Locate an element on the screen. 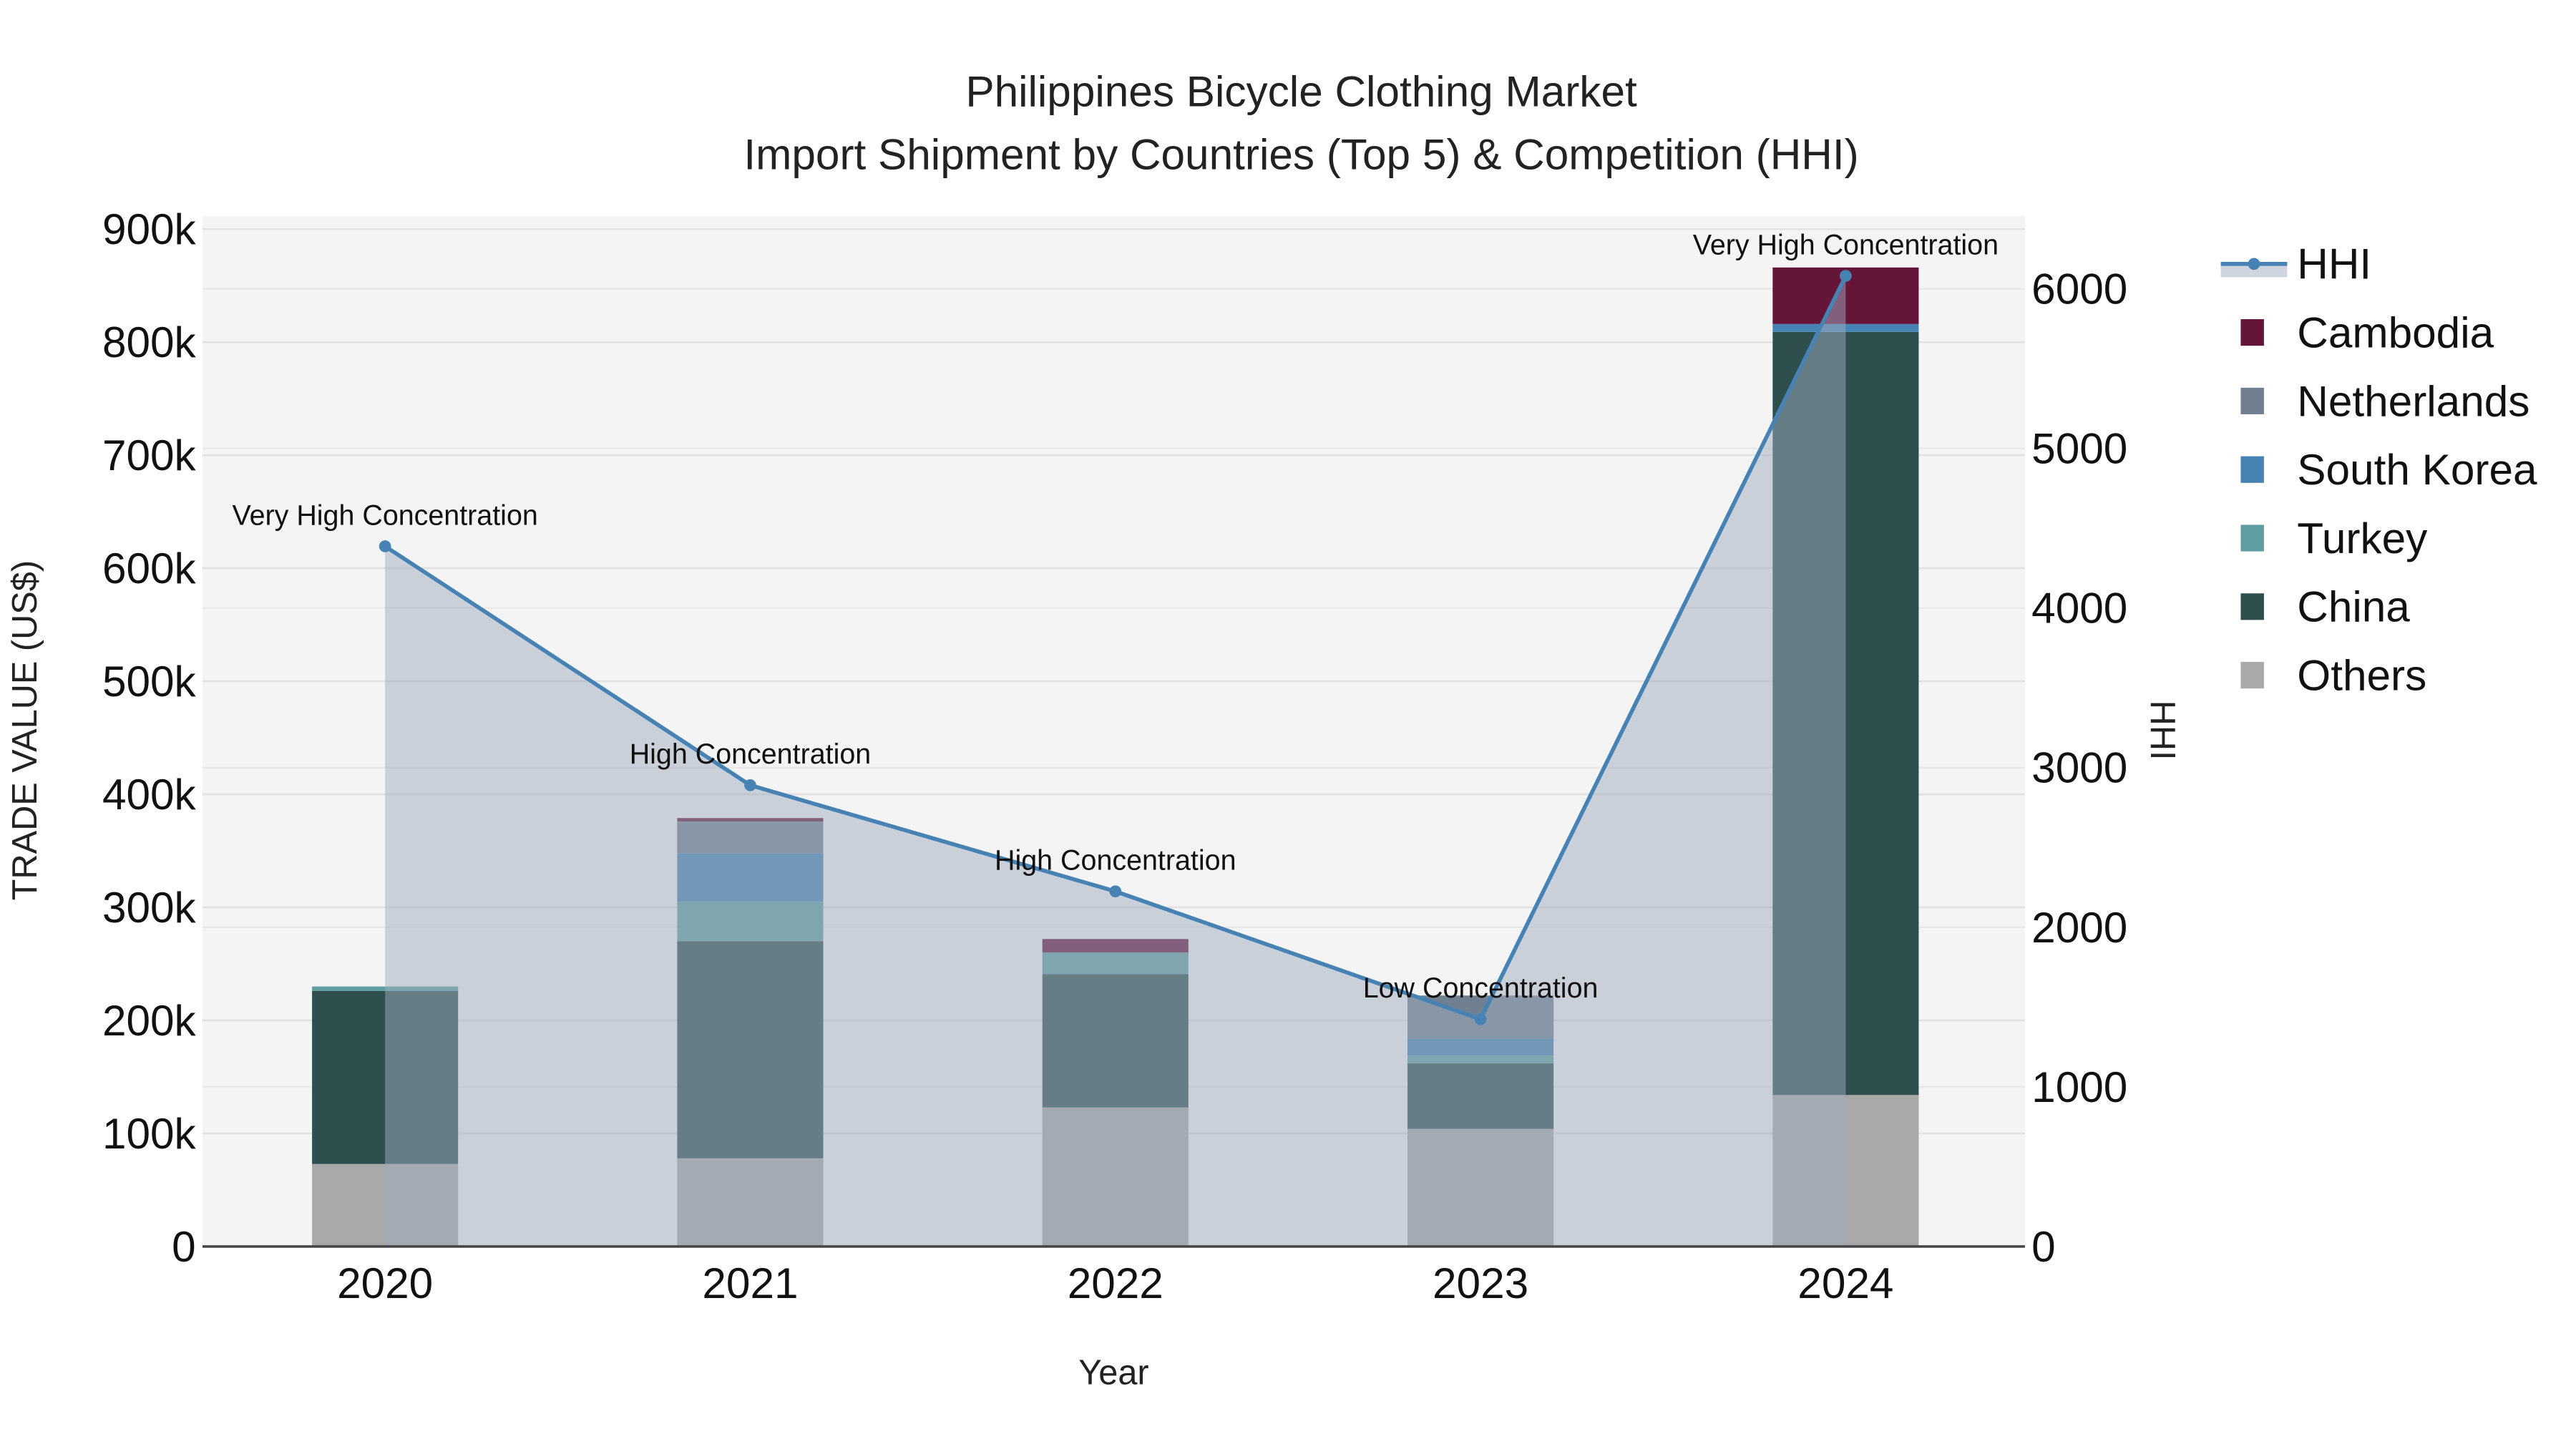 This screenshot has width=2576, height=1449. y2-axis-label: HHI is located at coordinates (2162, 731).